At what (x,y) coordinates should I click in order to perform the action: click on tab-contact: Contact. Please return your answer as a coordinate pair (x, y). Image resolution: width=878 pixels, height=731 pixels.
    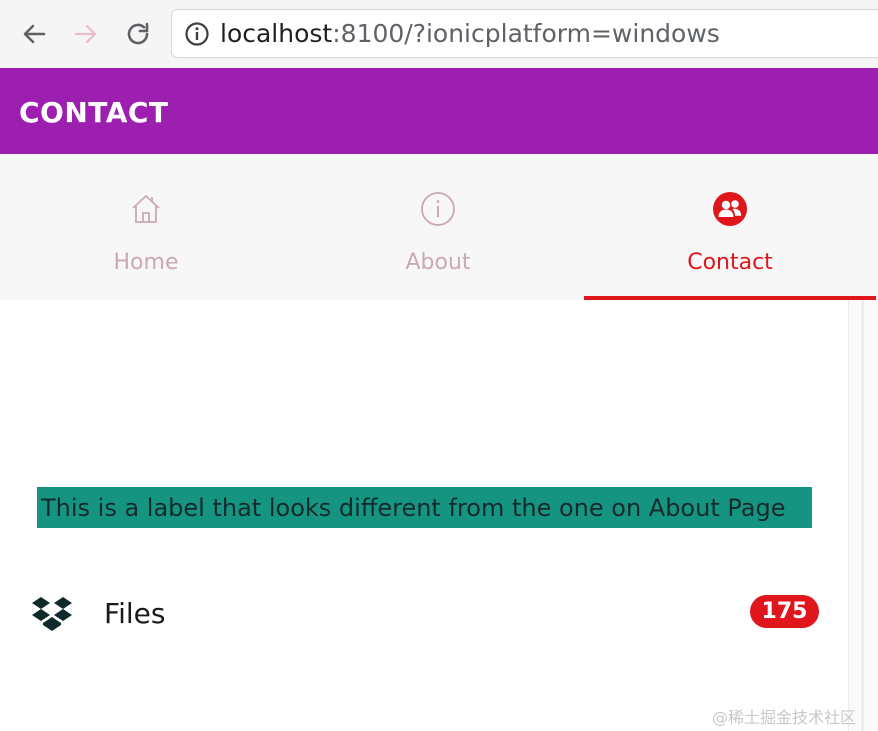
    Looking at the image, I should click on (730, 227).